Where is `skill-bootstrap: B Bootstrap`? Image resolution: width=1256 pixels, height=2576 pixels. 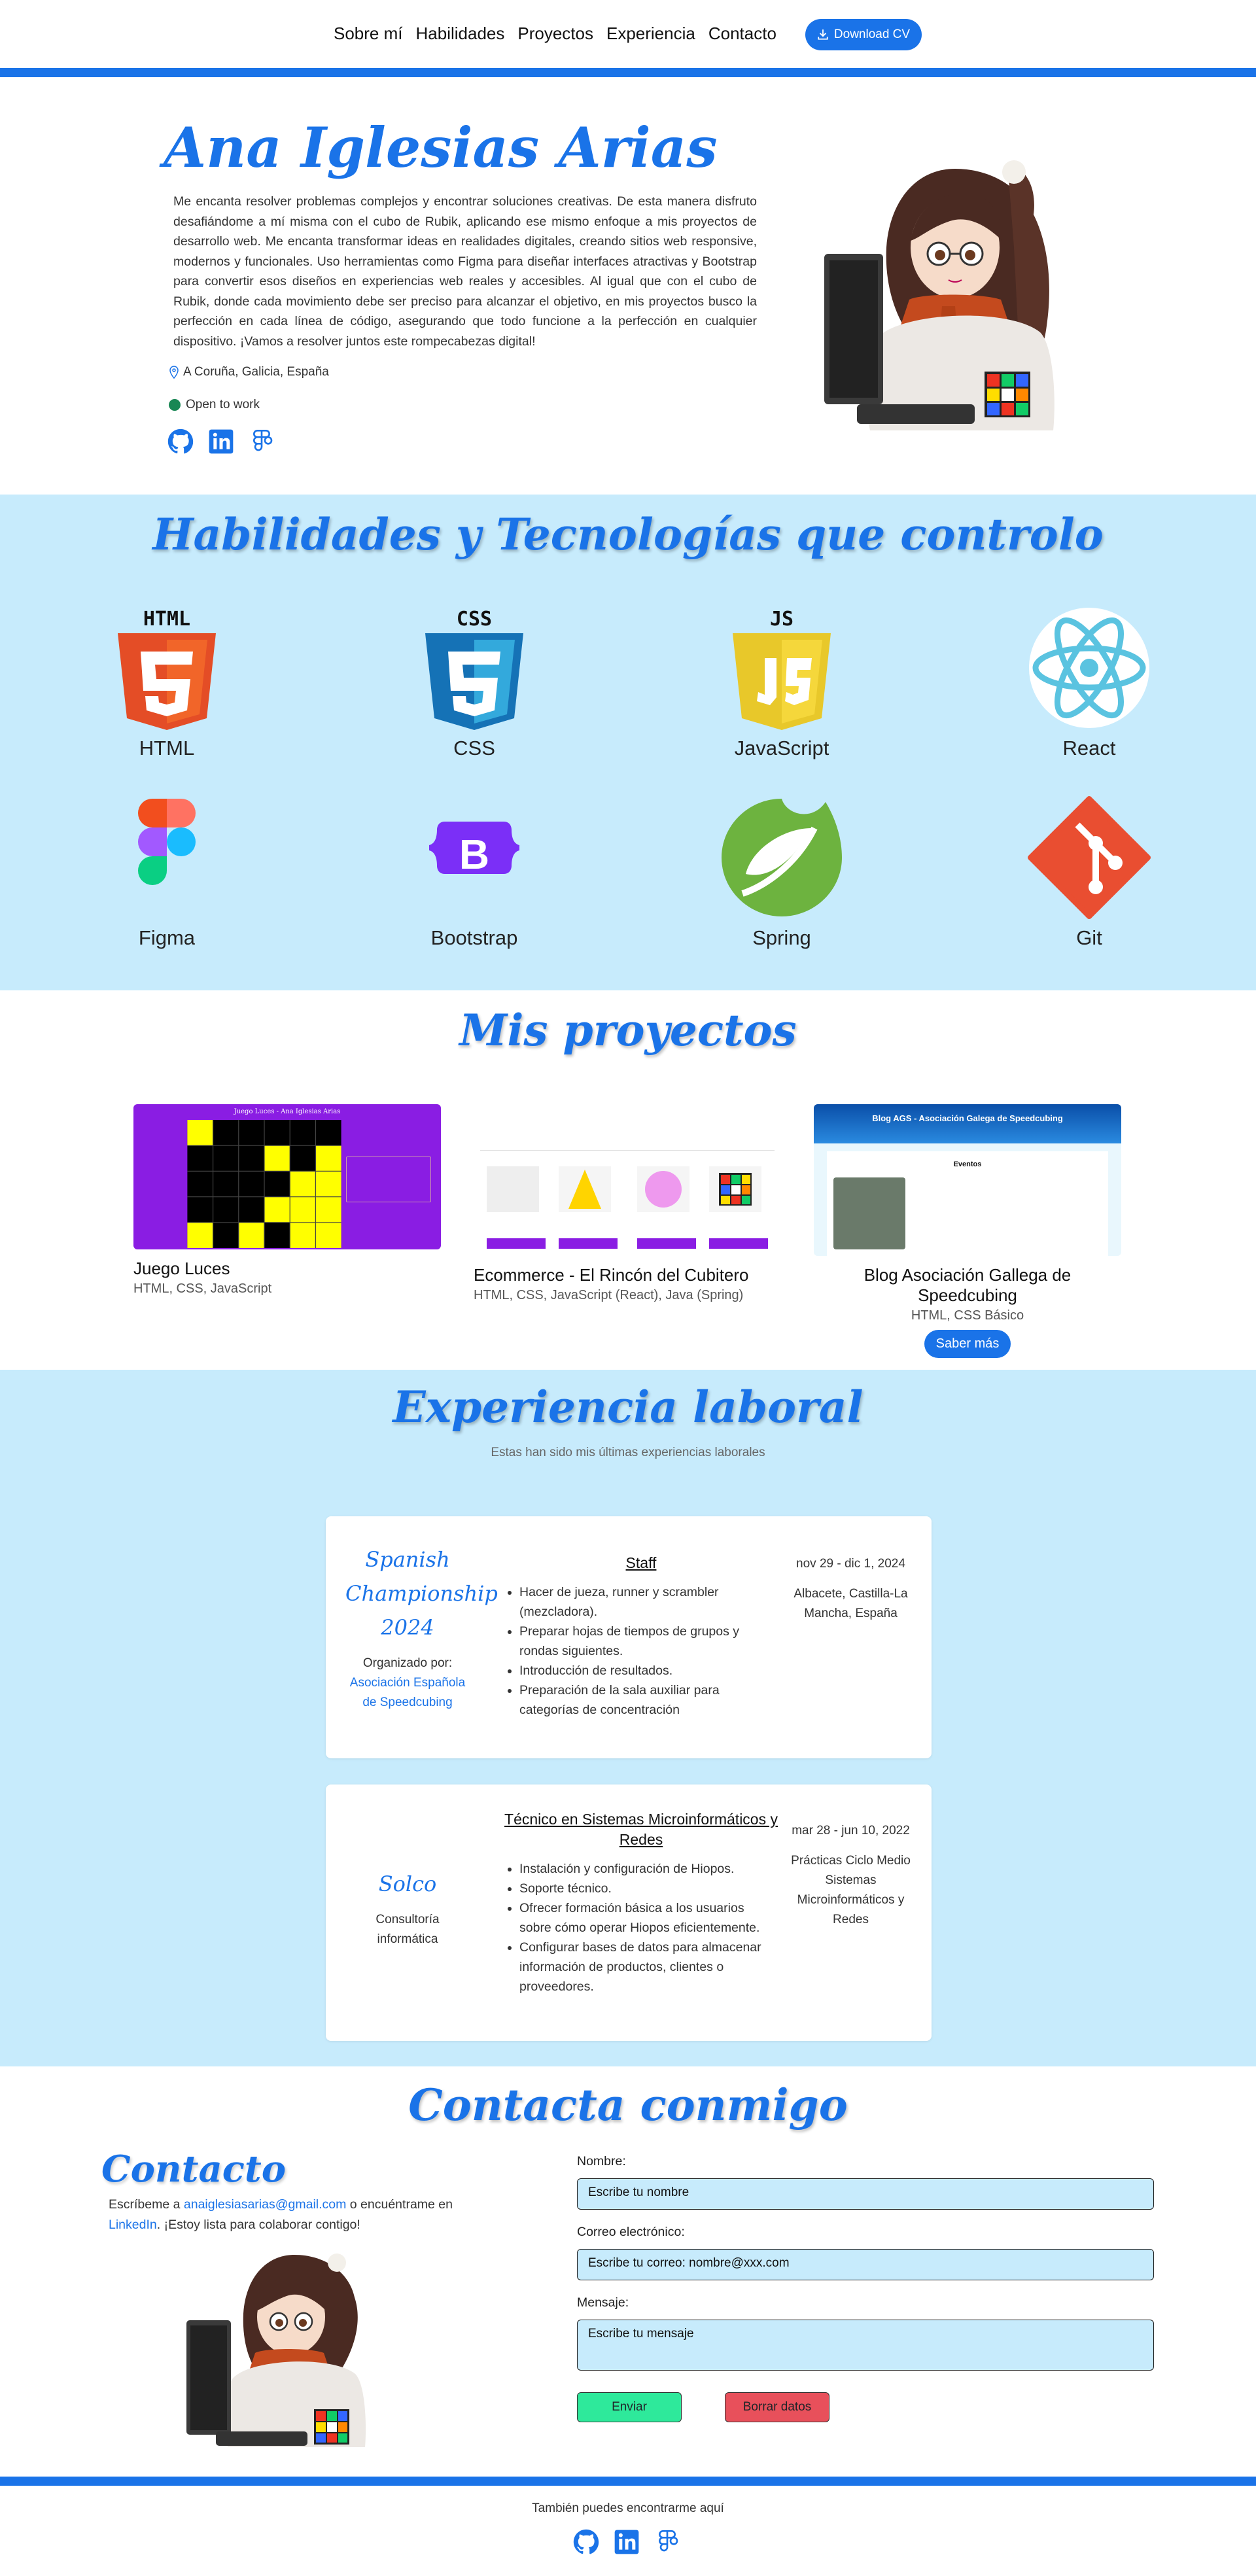
skill-bootstrap: B Bootstrap is located at coordinates (474, 873).